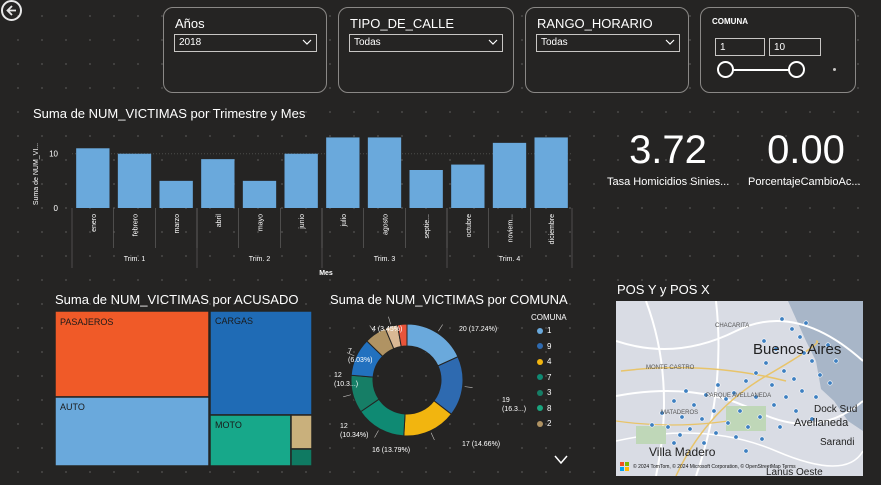 The image size is (881, 485). I want to click on legend-item: 7, so click(544, 377).